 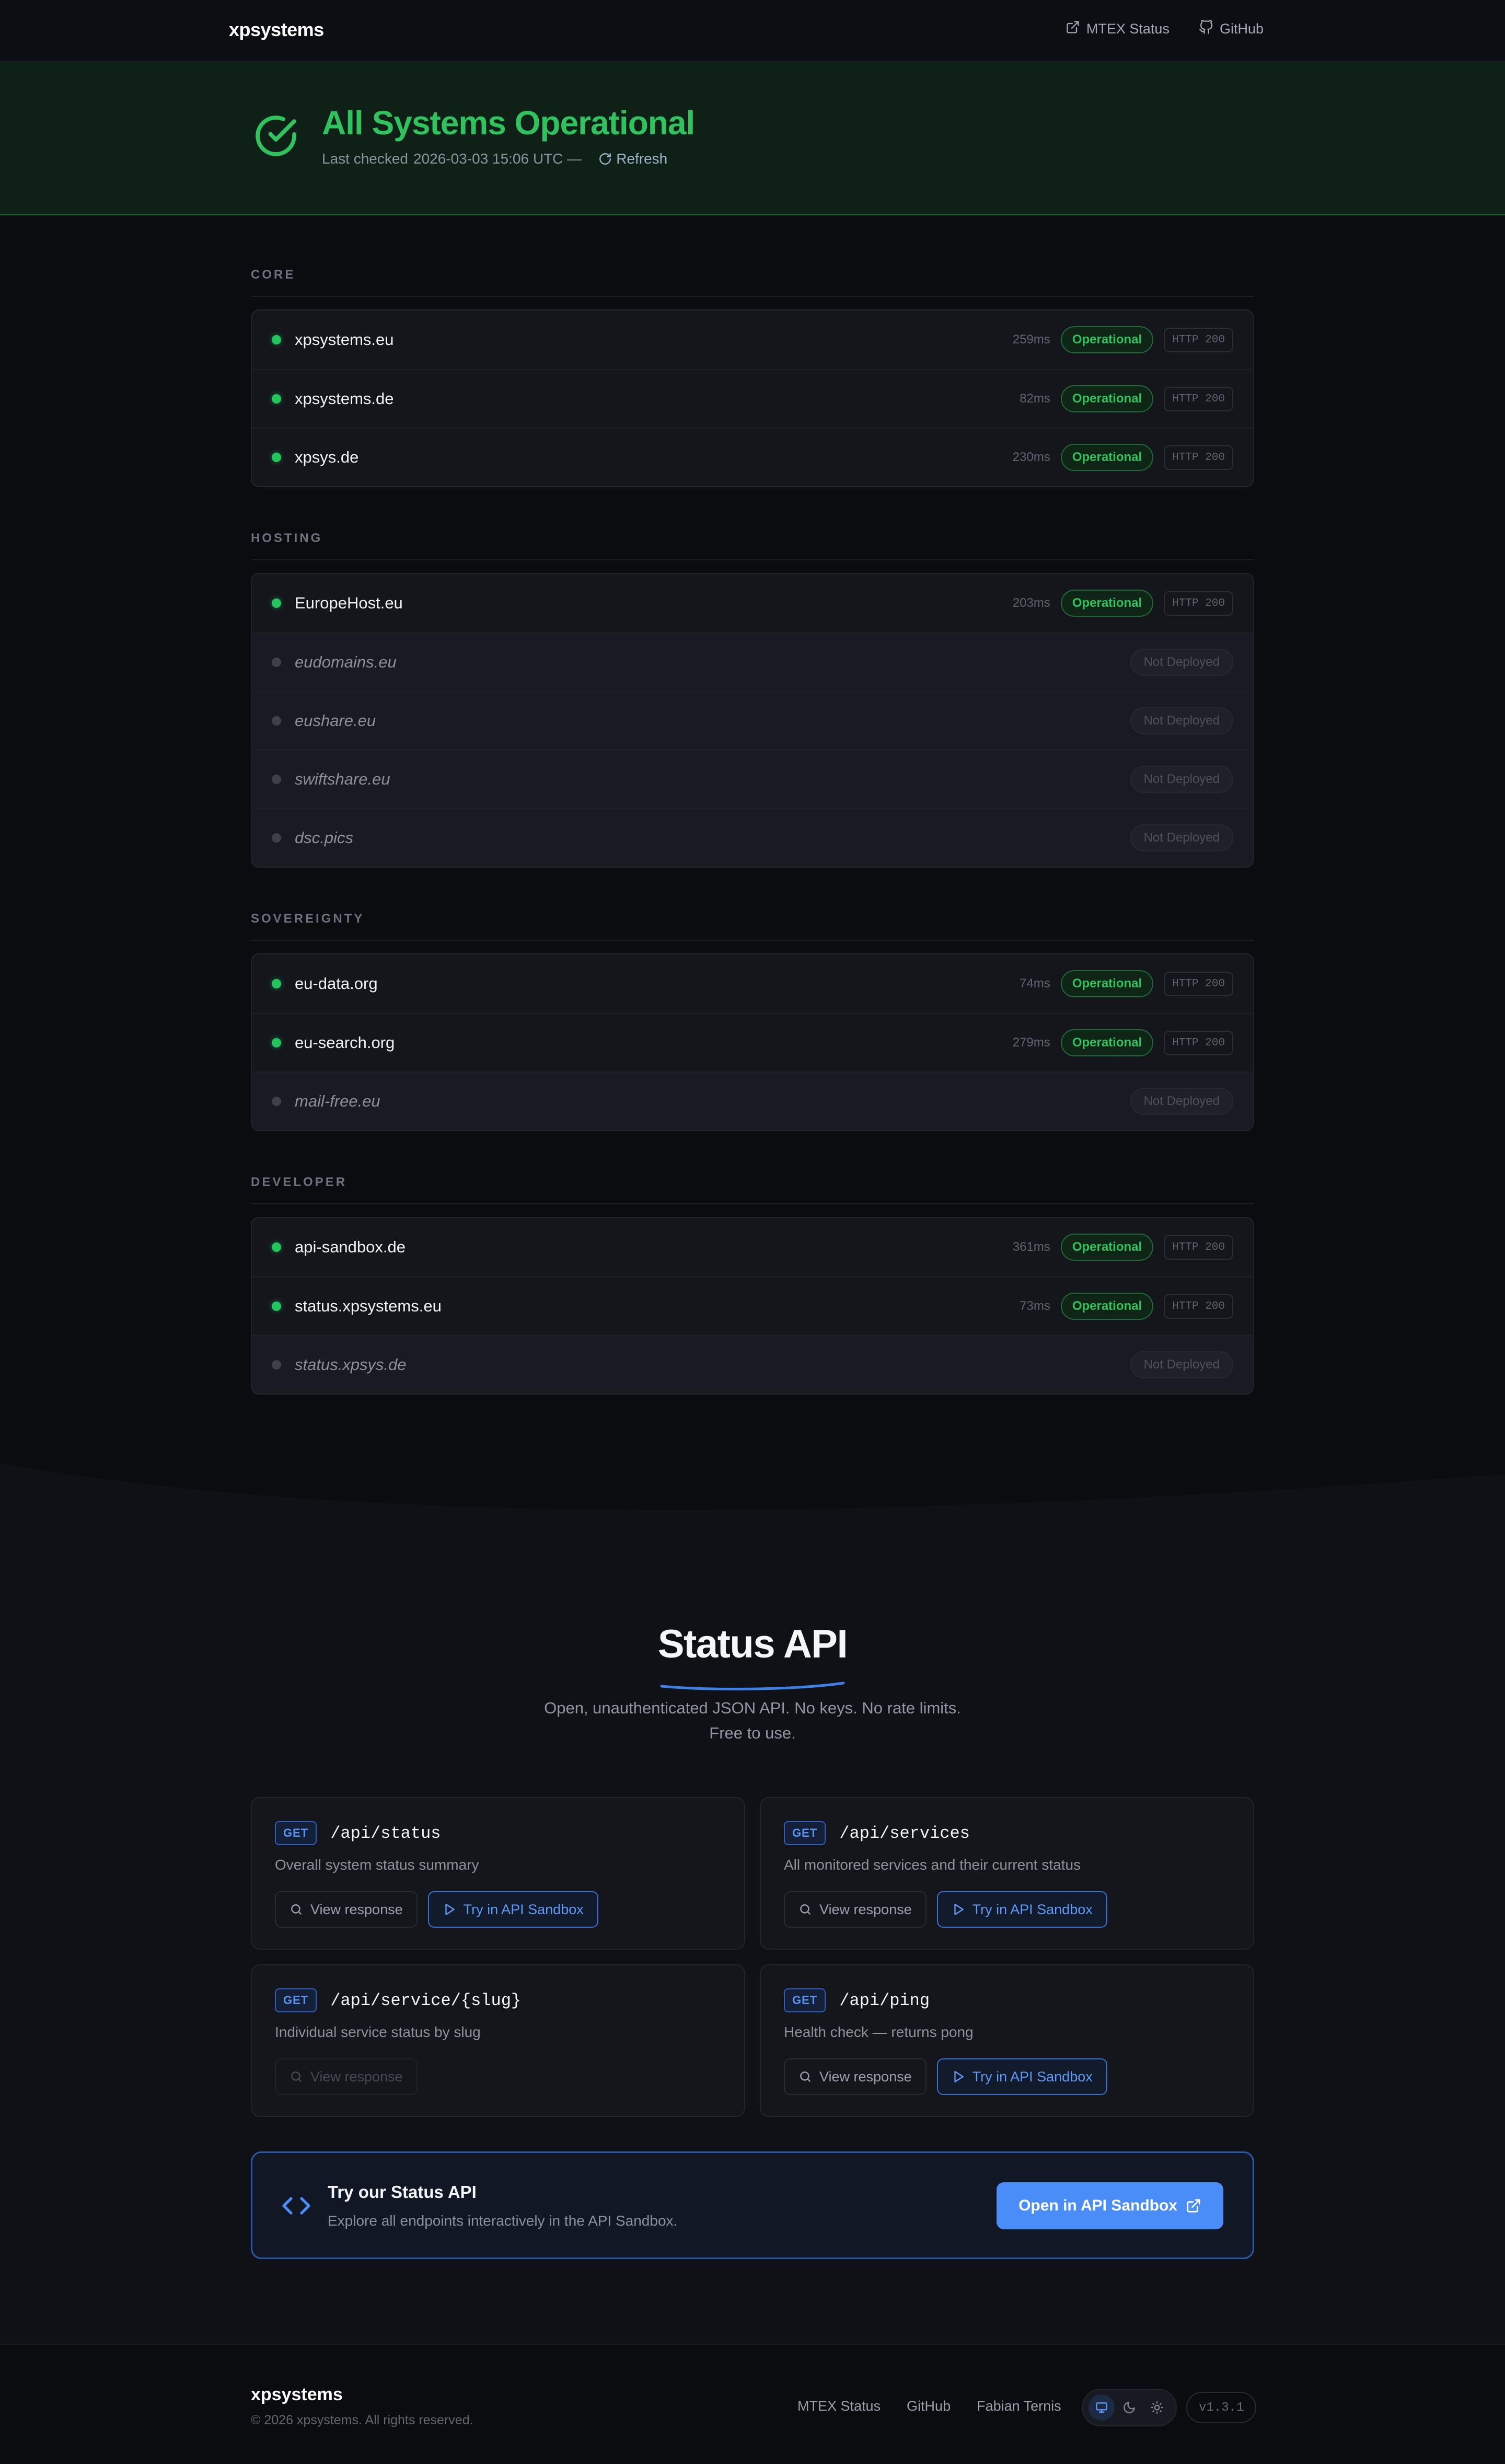 I want to click on service-row: status.xpsys.de Not Deployed, so click(x=752, y=1364).